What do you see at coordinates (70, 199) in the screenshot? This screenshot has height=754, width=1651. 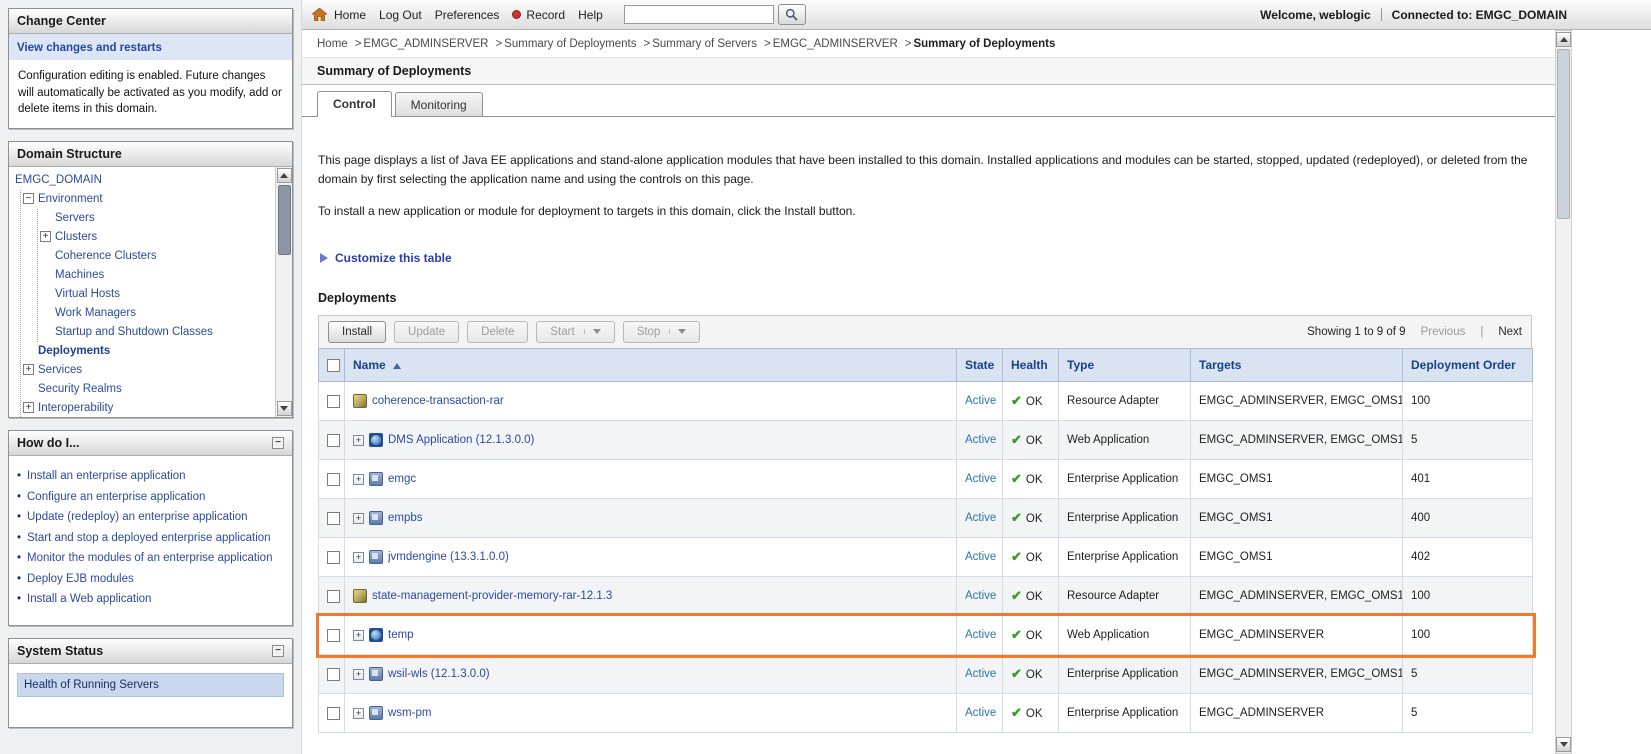 I see `tree-link-environment: Environment` at bounding box center [70, 199].